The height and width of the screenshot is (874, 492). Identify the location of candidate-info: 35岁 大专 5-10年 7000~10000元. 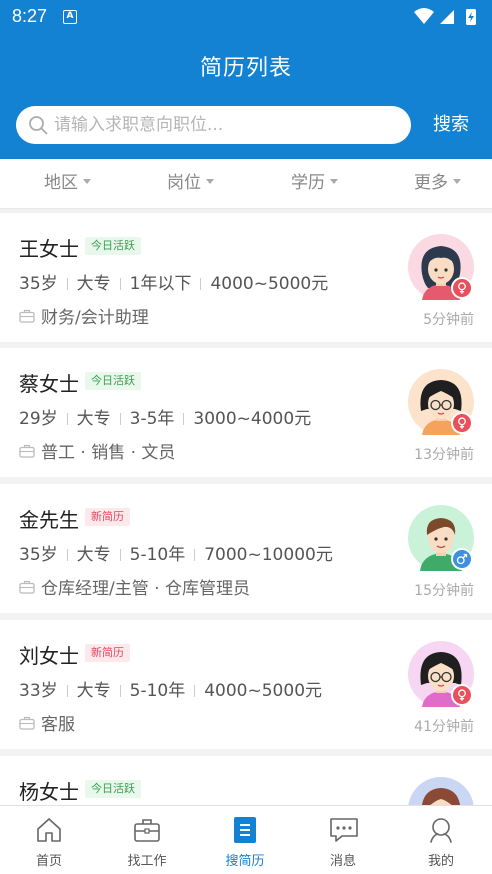
(176, 552).